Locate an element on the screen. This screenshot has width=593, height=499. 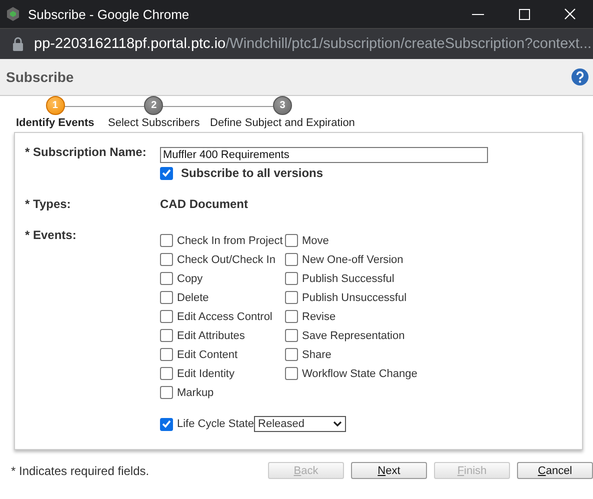
field-label: * Events: is located at coordinates (51, 236).